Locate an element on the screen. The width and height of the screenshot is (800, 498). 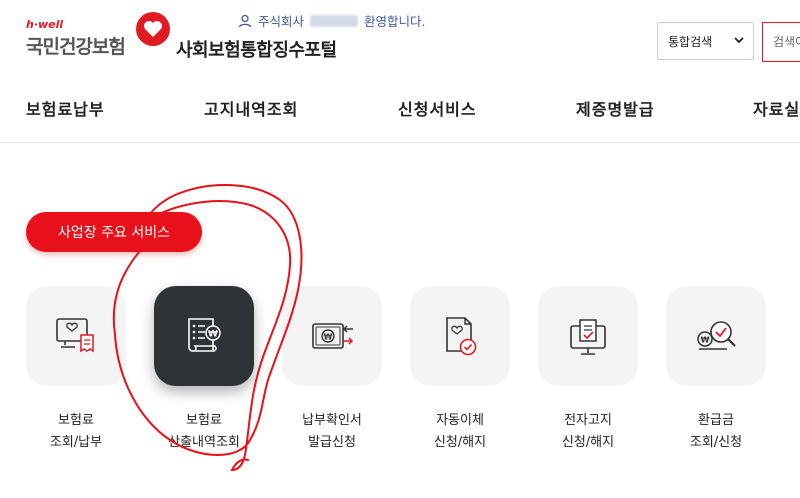
service-e-notice: 전자고지 신청/해지 is located at coordinates (588, 370).